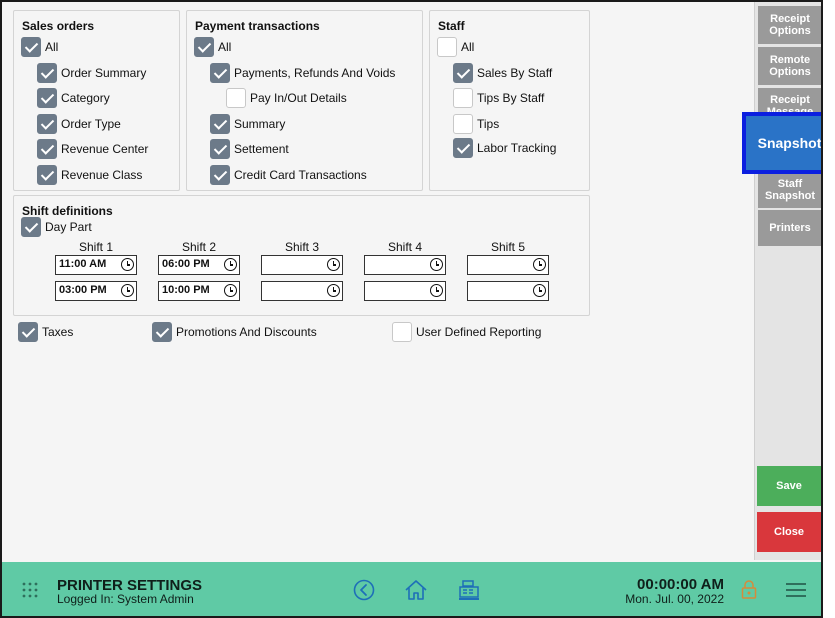 This screenshot has width=835, height=618. Describe the element at coordinates (789, 532) in the screenshot. I see `close-button: Close` at that location.